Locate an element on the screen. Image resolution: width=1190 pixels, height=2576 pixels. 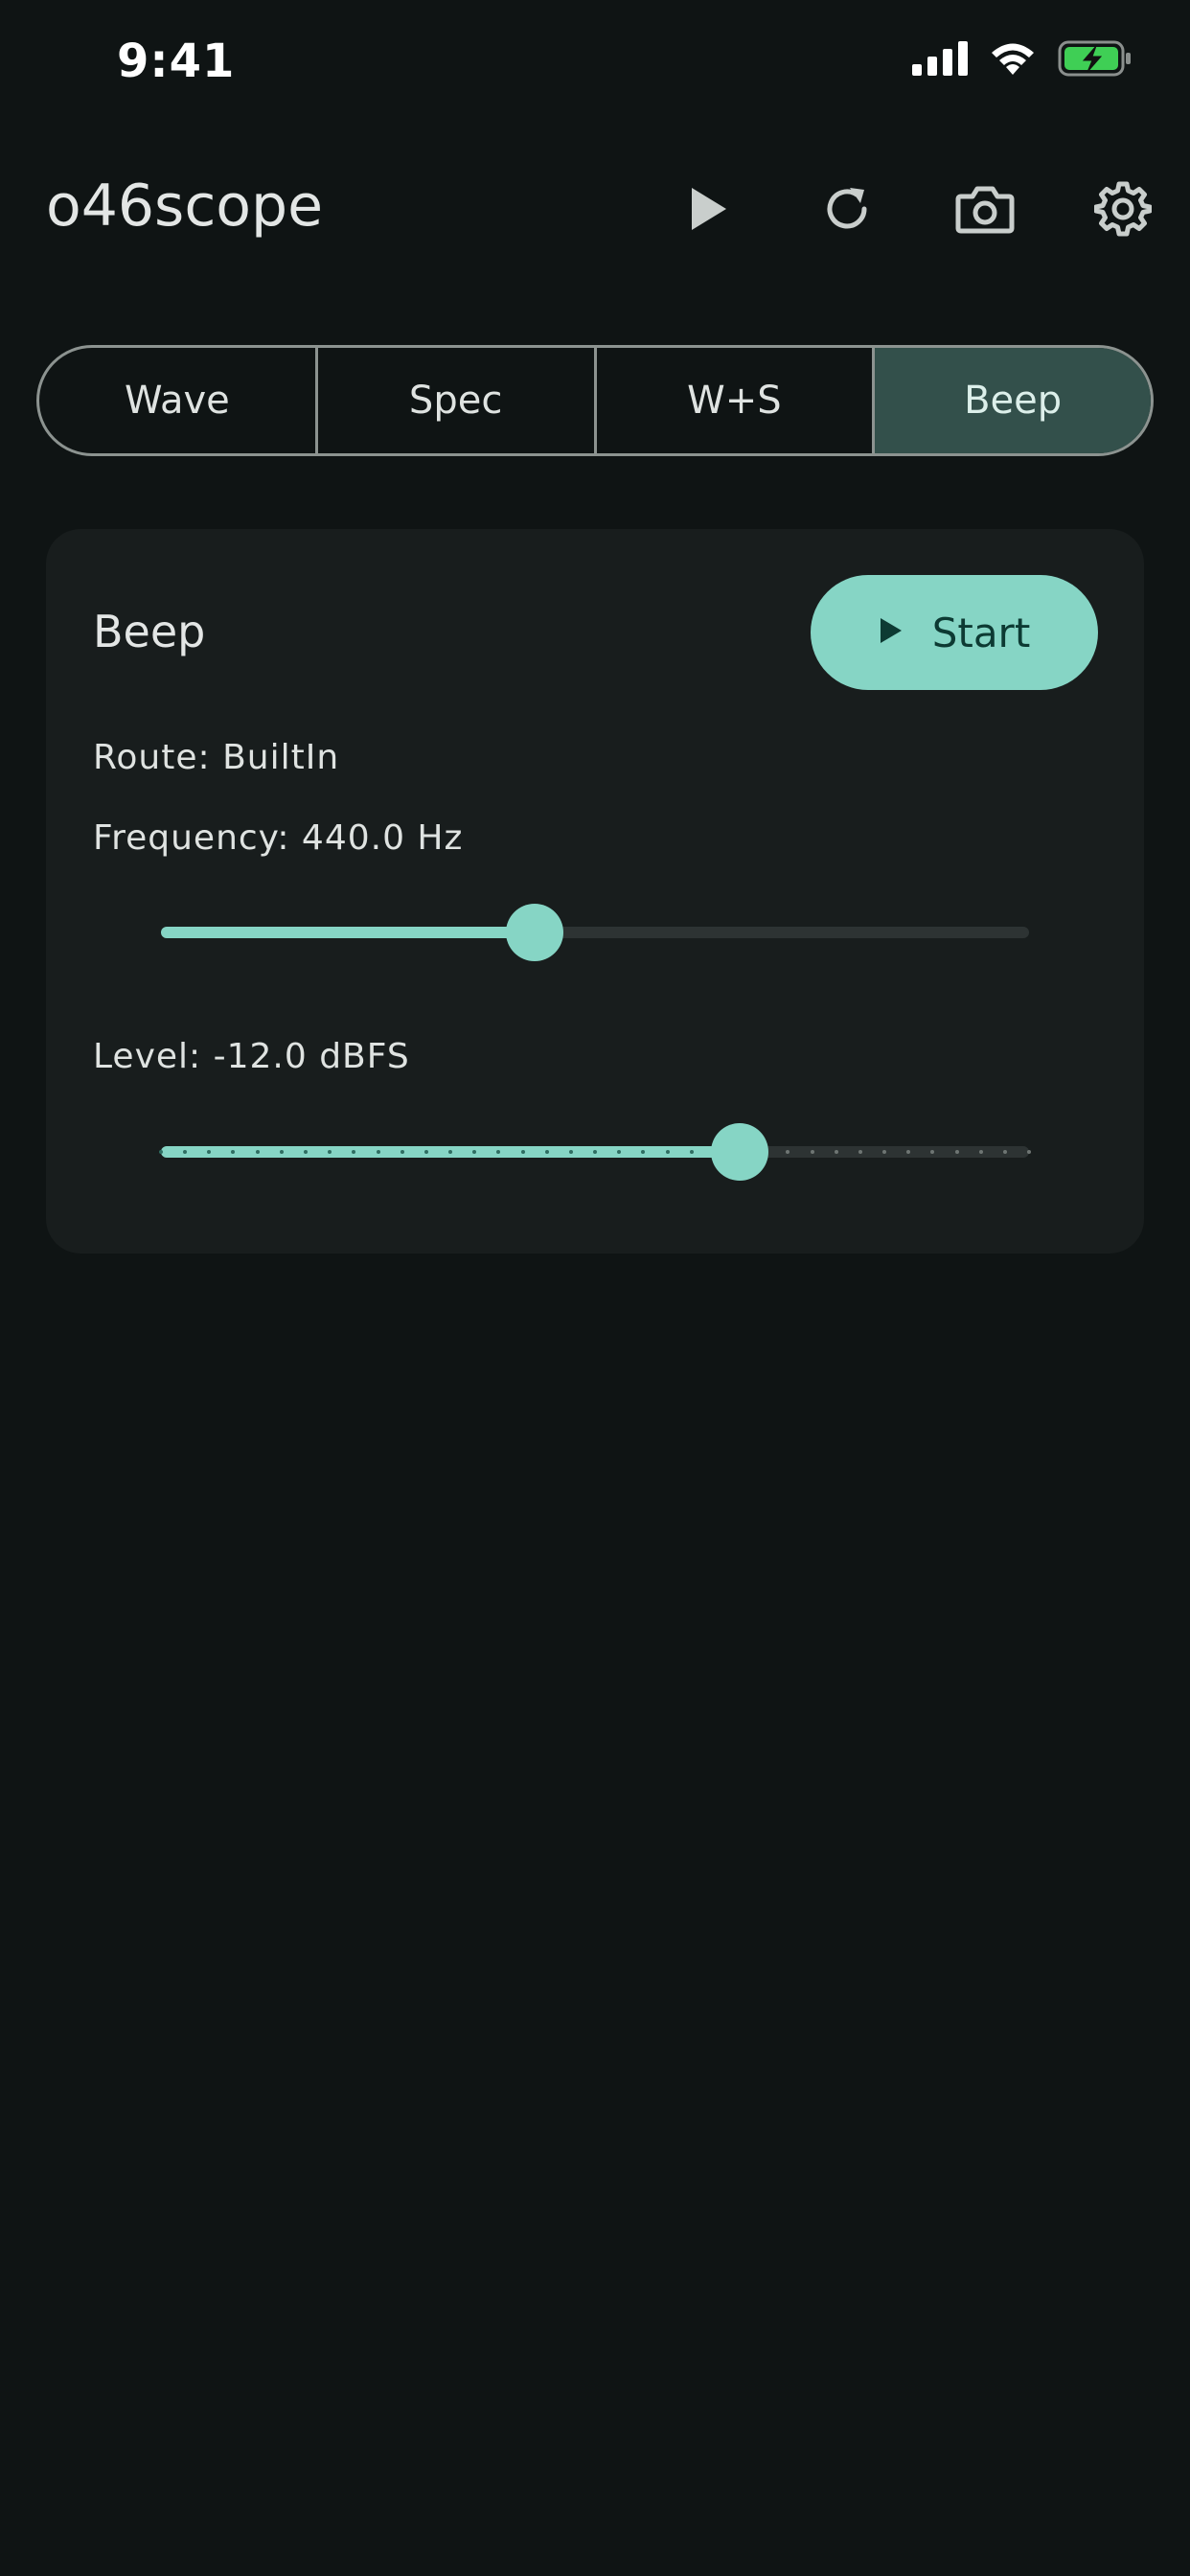
screenshot-button is located at coordinates (985, 211).